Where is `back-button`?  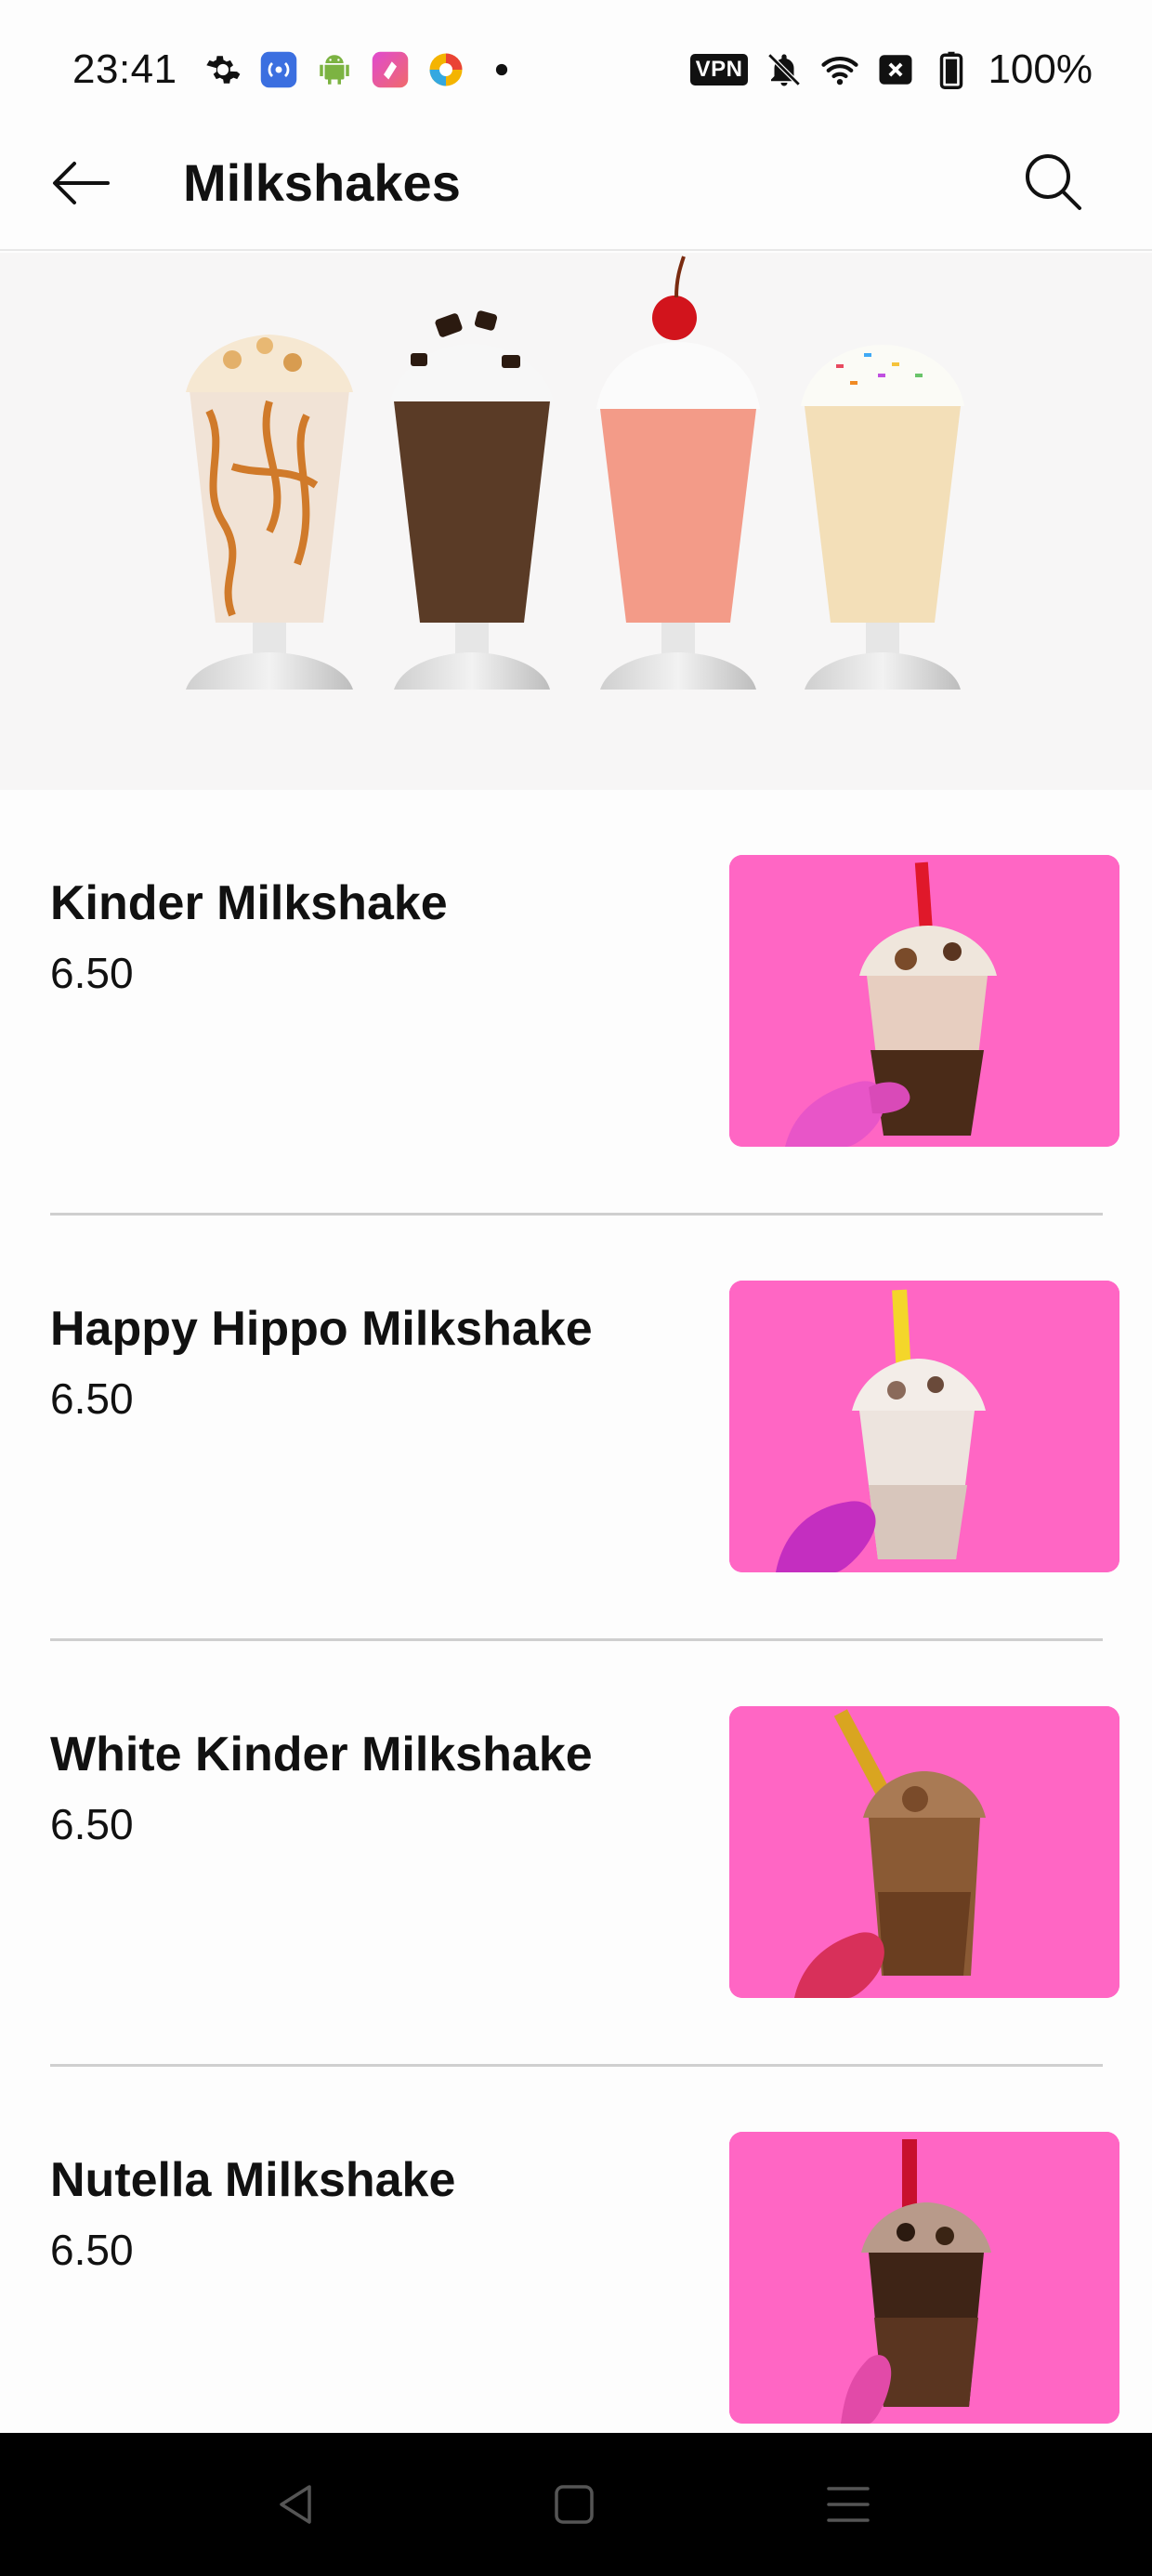
back-button is located at coordinates (80, 183).